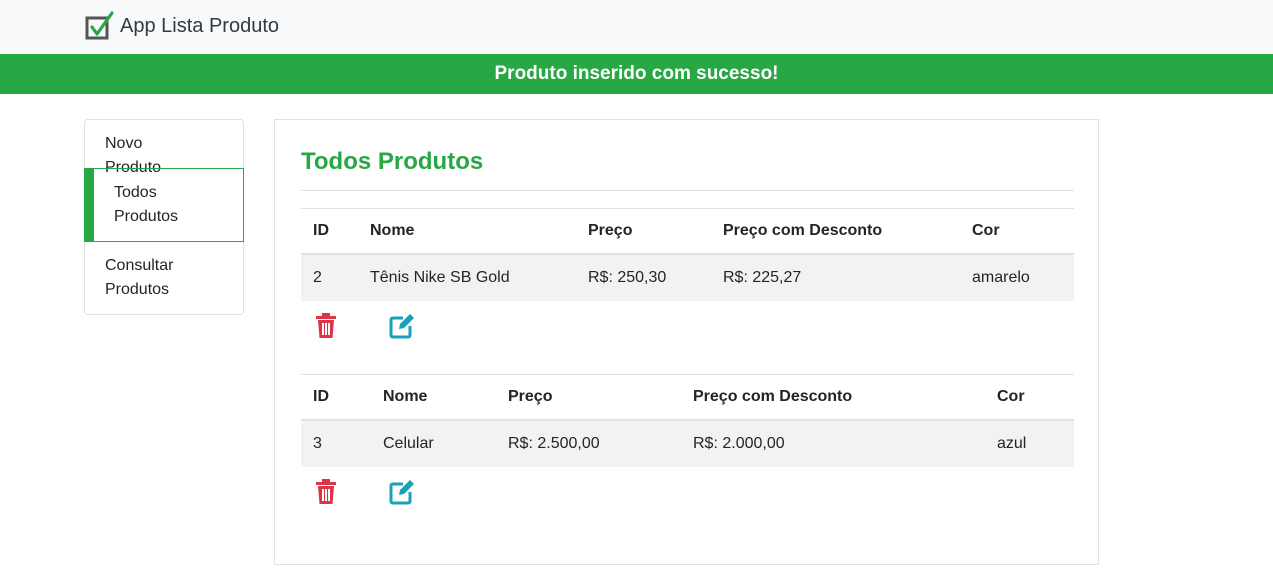 The width and height of the screenshot is (1273, 569). What do you see at coordinates (440, 277) in the screenshot?
I see `cell-nome: Tênis Nike SB Gold` at bounding box center [440, 277].